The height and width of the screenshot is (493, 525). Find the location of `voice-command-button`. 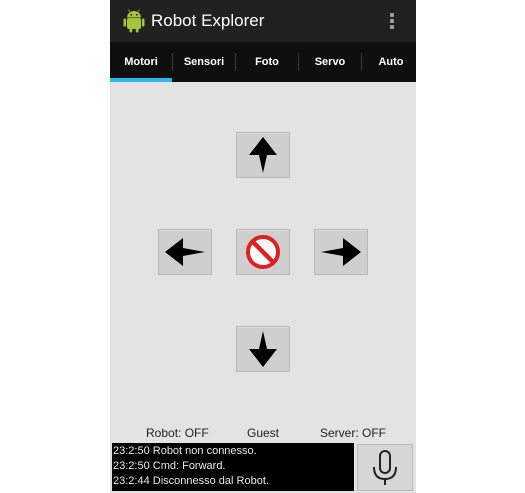

voice-command-button is located at coordinates (385, 467).